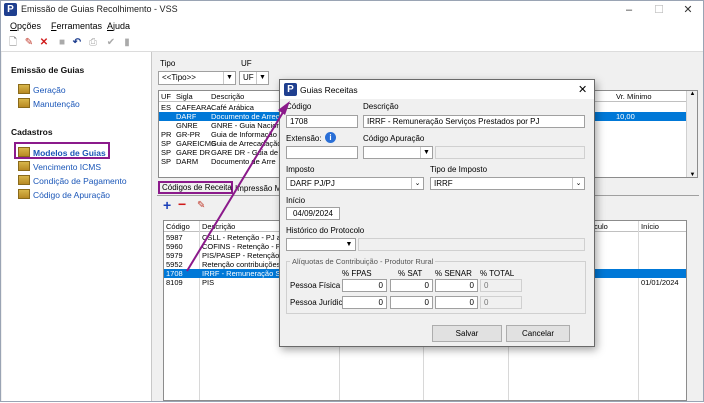 The image size is (704, 403). What do you see at coordinates (296, 200) in the screenshot?
I see `inicio-label: Início` at bounding box center [296, 200].